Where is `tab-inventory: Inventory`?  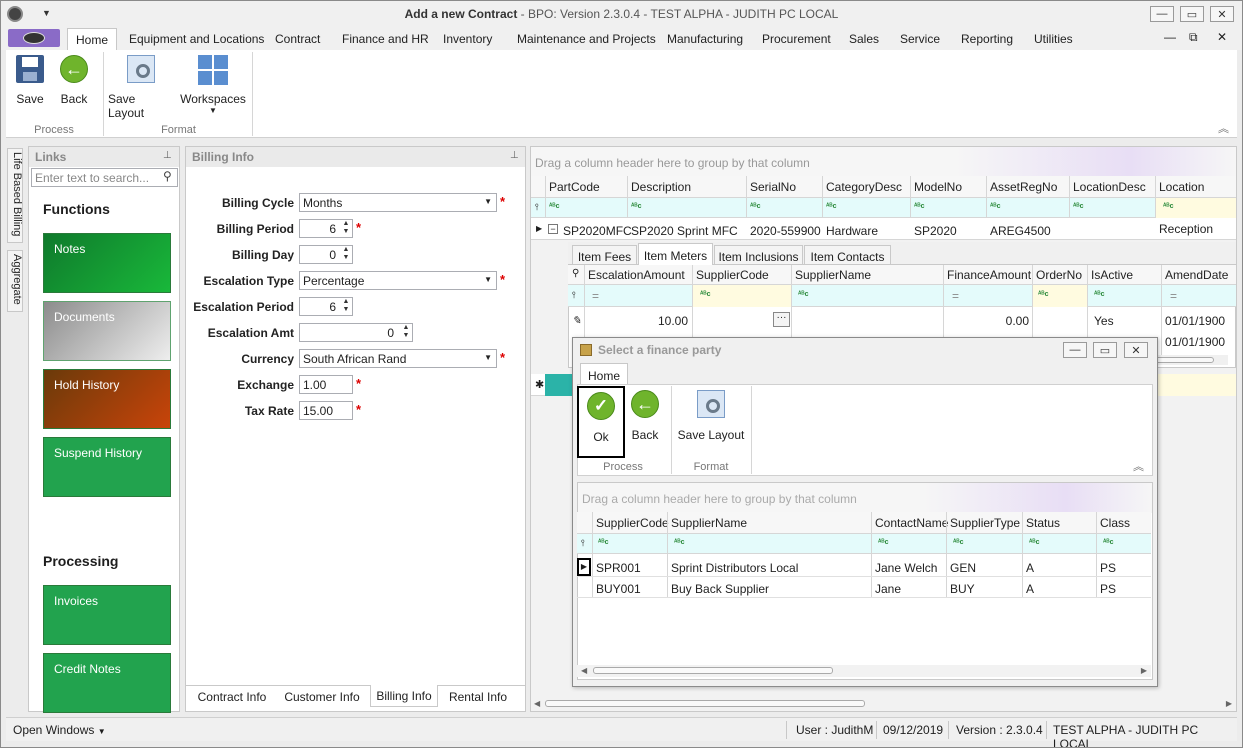 tab-inventory: Inventory is located at coordinates (467, 39).